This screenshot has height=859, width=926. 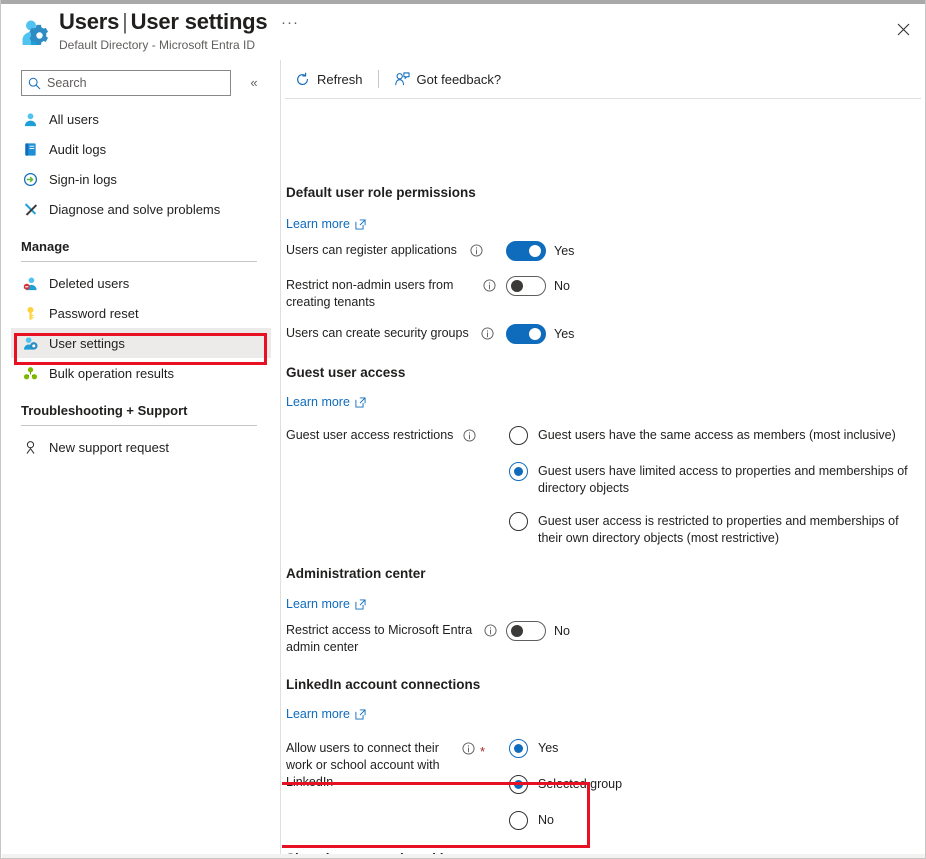 What do you see at coordinates (518, 435) in the screenshot?
I see `radio-guest-same-access` at bounding box center [518, 435].